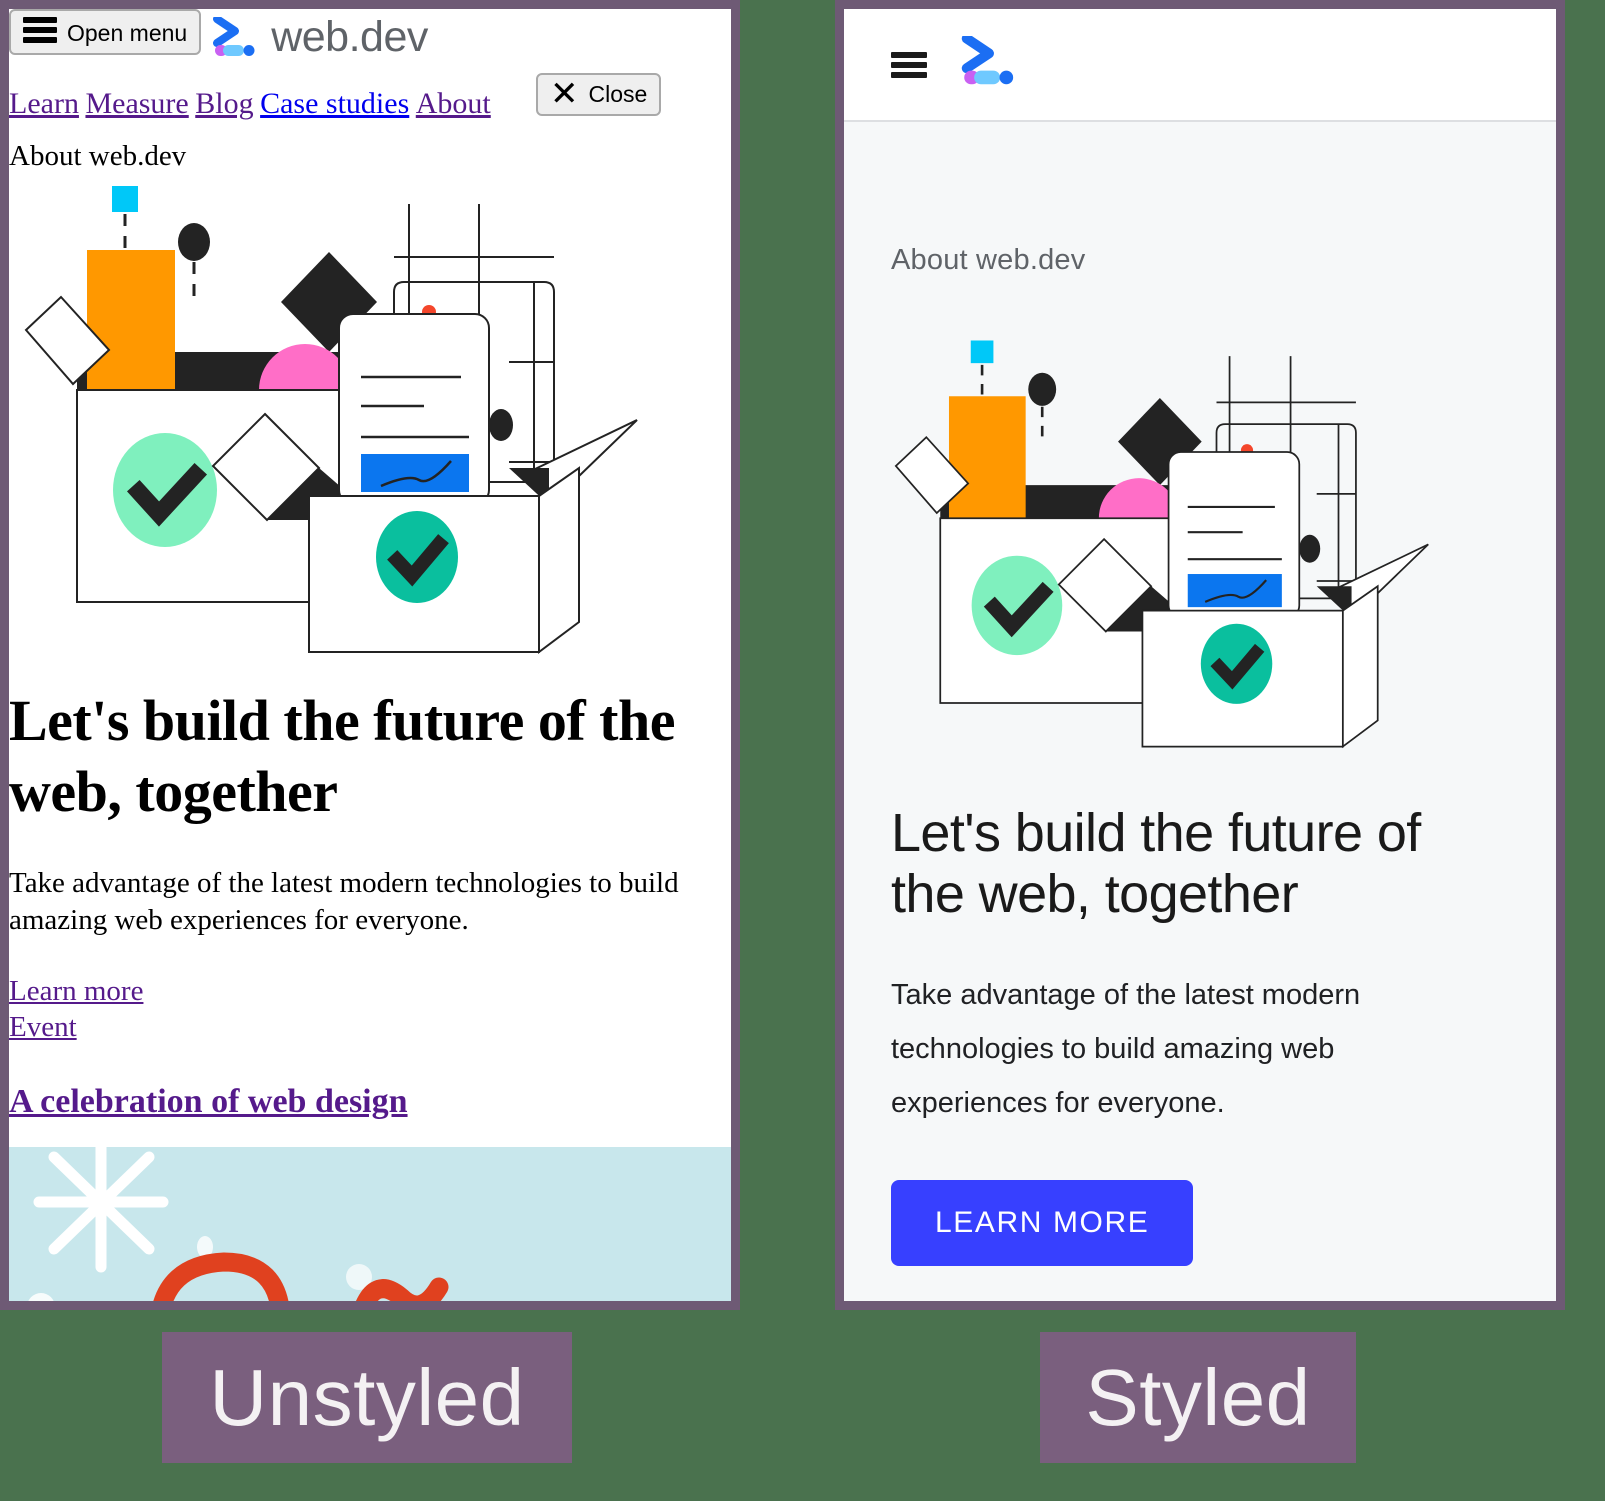 The width and height of the screenshot is (1605, 1501). I want to click on styled-header, so click(1200, 65).